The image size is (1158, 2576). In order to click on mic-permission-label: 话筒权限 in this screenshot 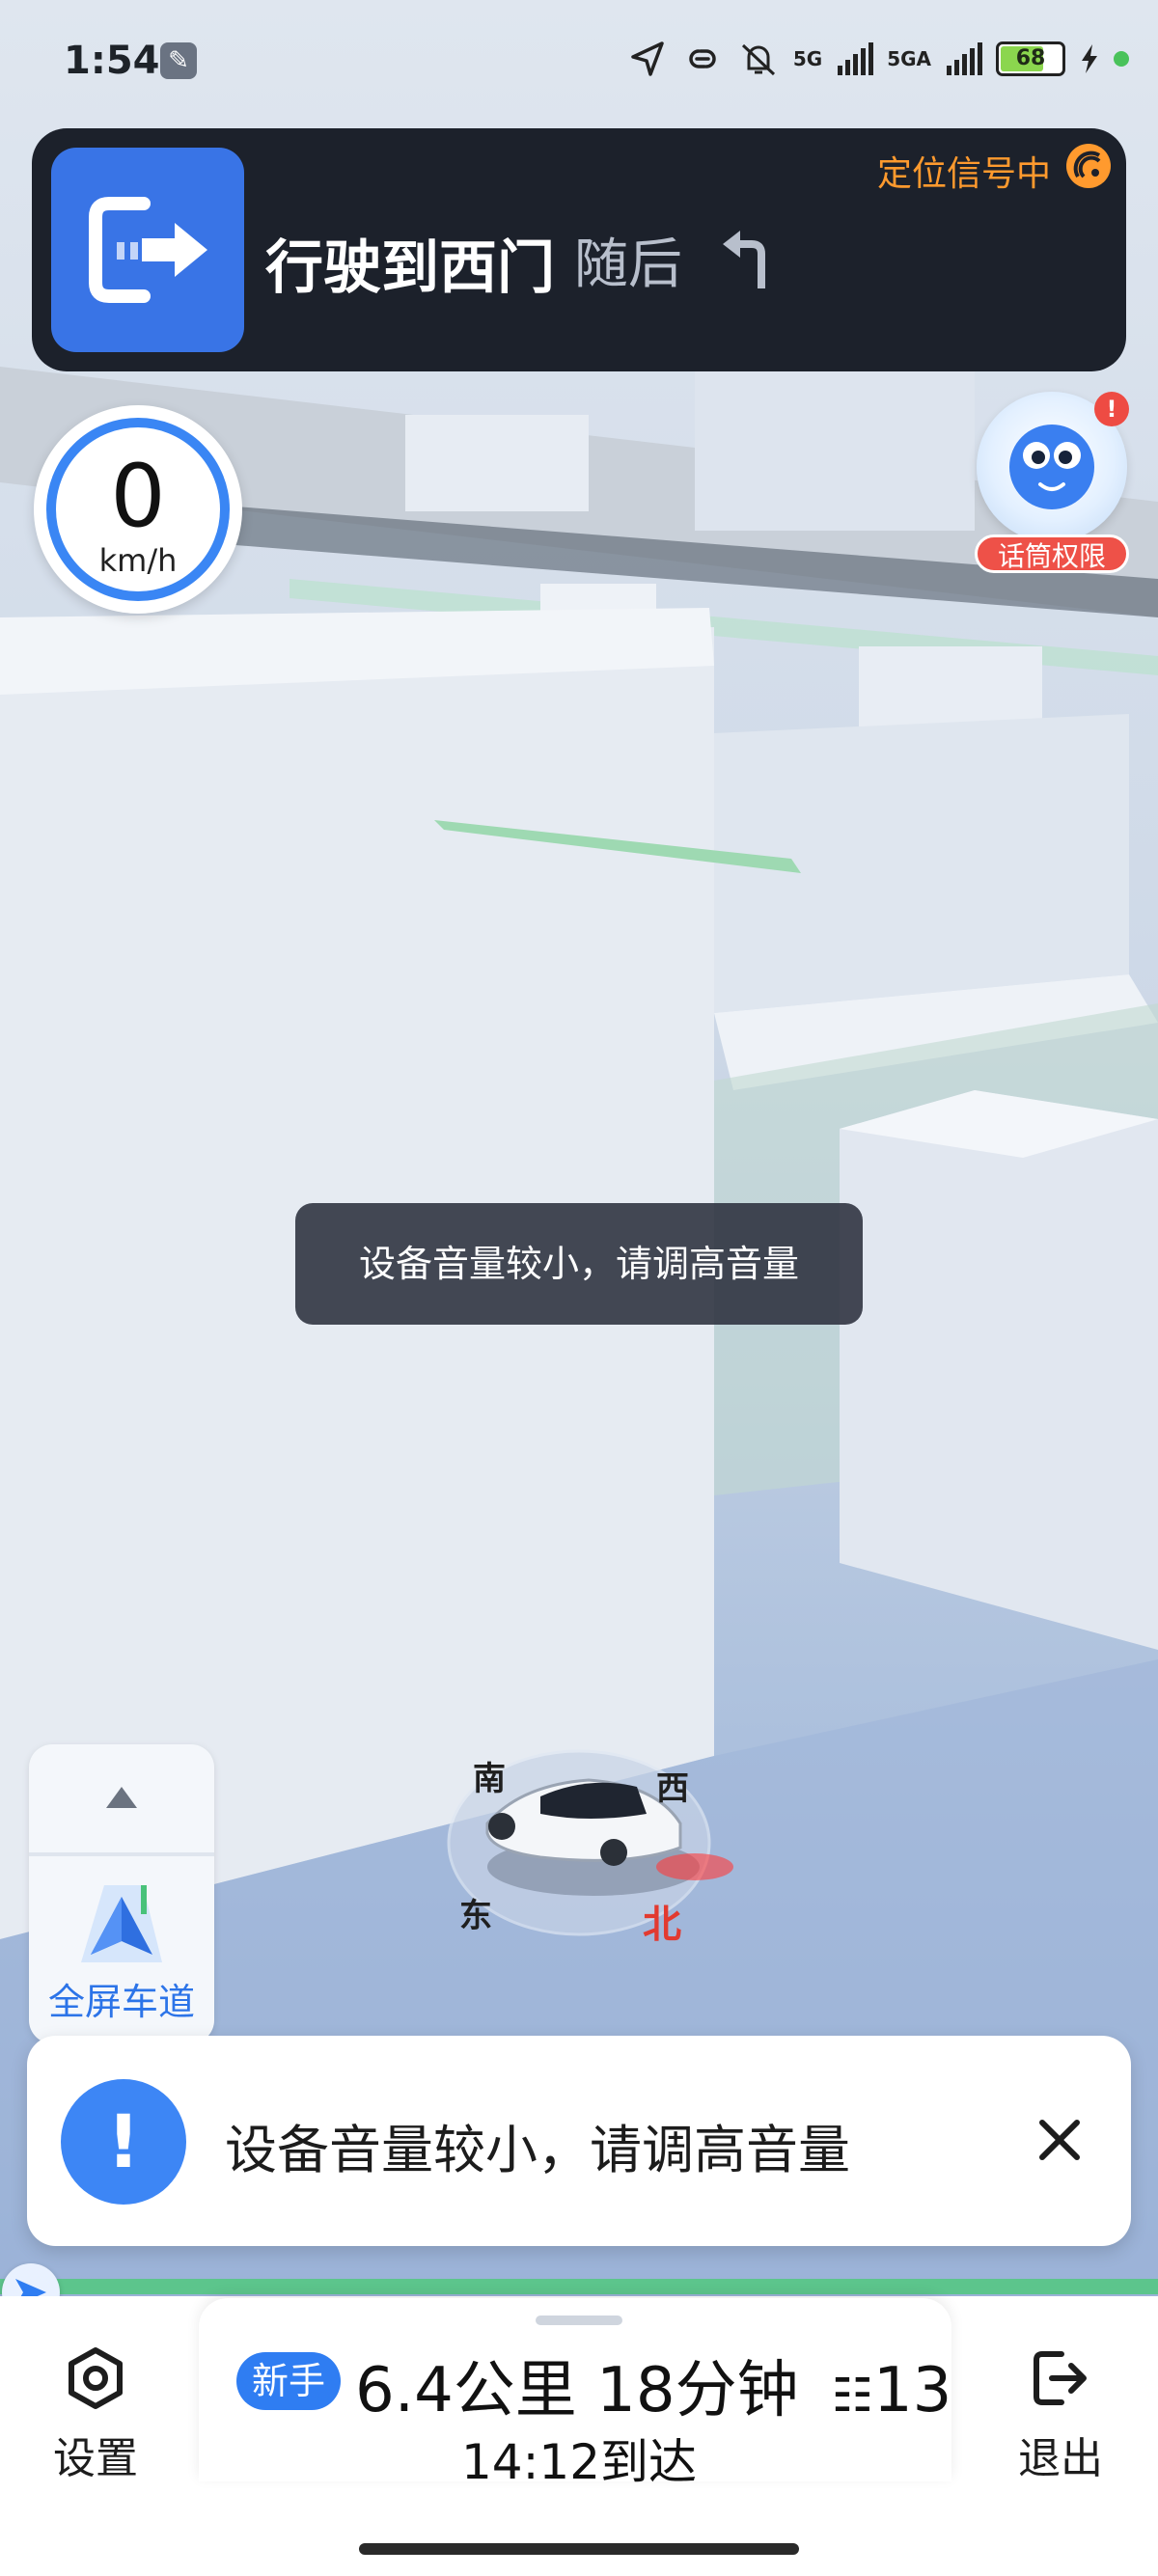, I will do `click(1052, 554)`.